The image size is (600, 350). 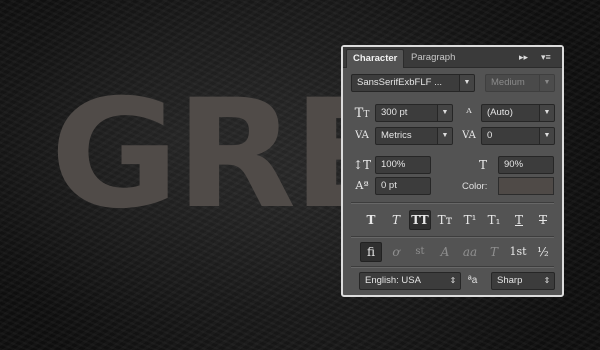 What do you see at coordinates (362, 135) in the screenshot?
I see `kerning-icon: VA` at bounding box center [362, 135].